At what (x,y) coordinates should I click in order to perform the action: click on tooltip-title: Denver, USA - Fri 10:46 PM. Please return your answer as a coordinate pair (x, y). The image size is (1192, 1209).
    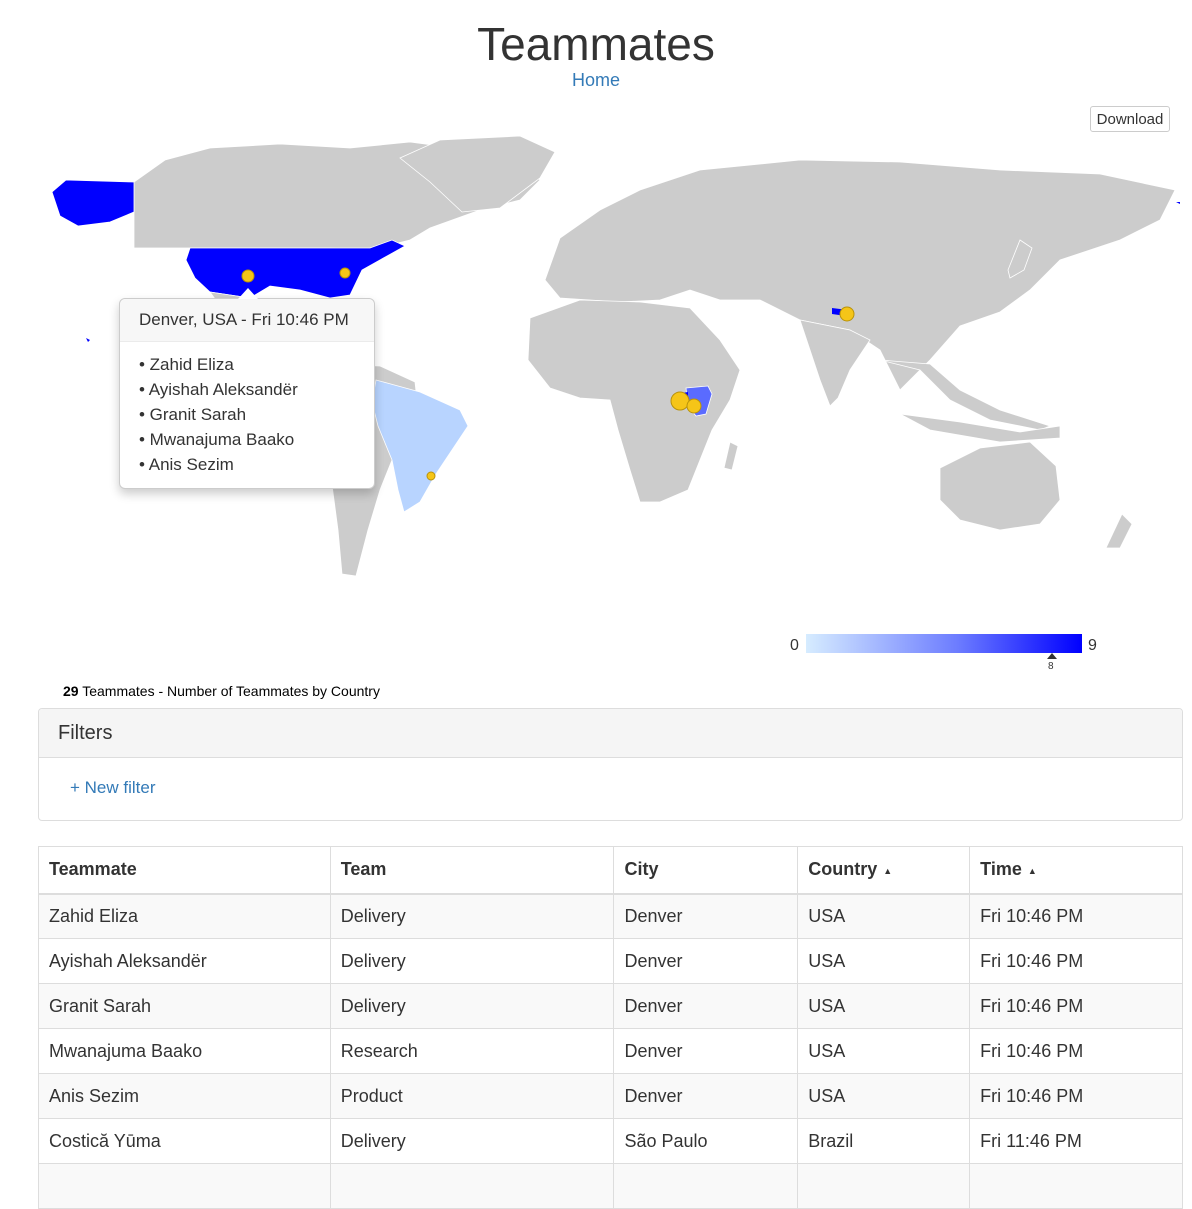
    Looking at the image, I should click on (247, 320).